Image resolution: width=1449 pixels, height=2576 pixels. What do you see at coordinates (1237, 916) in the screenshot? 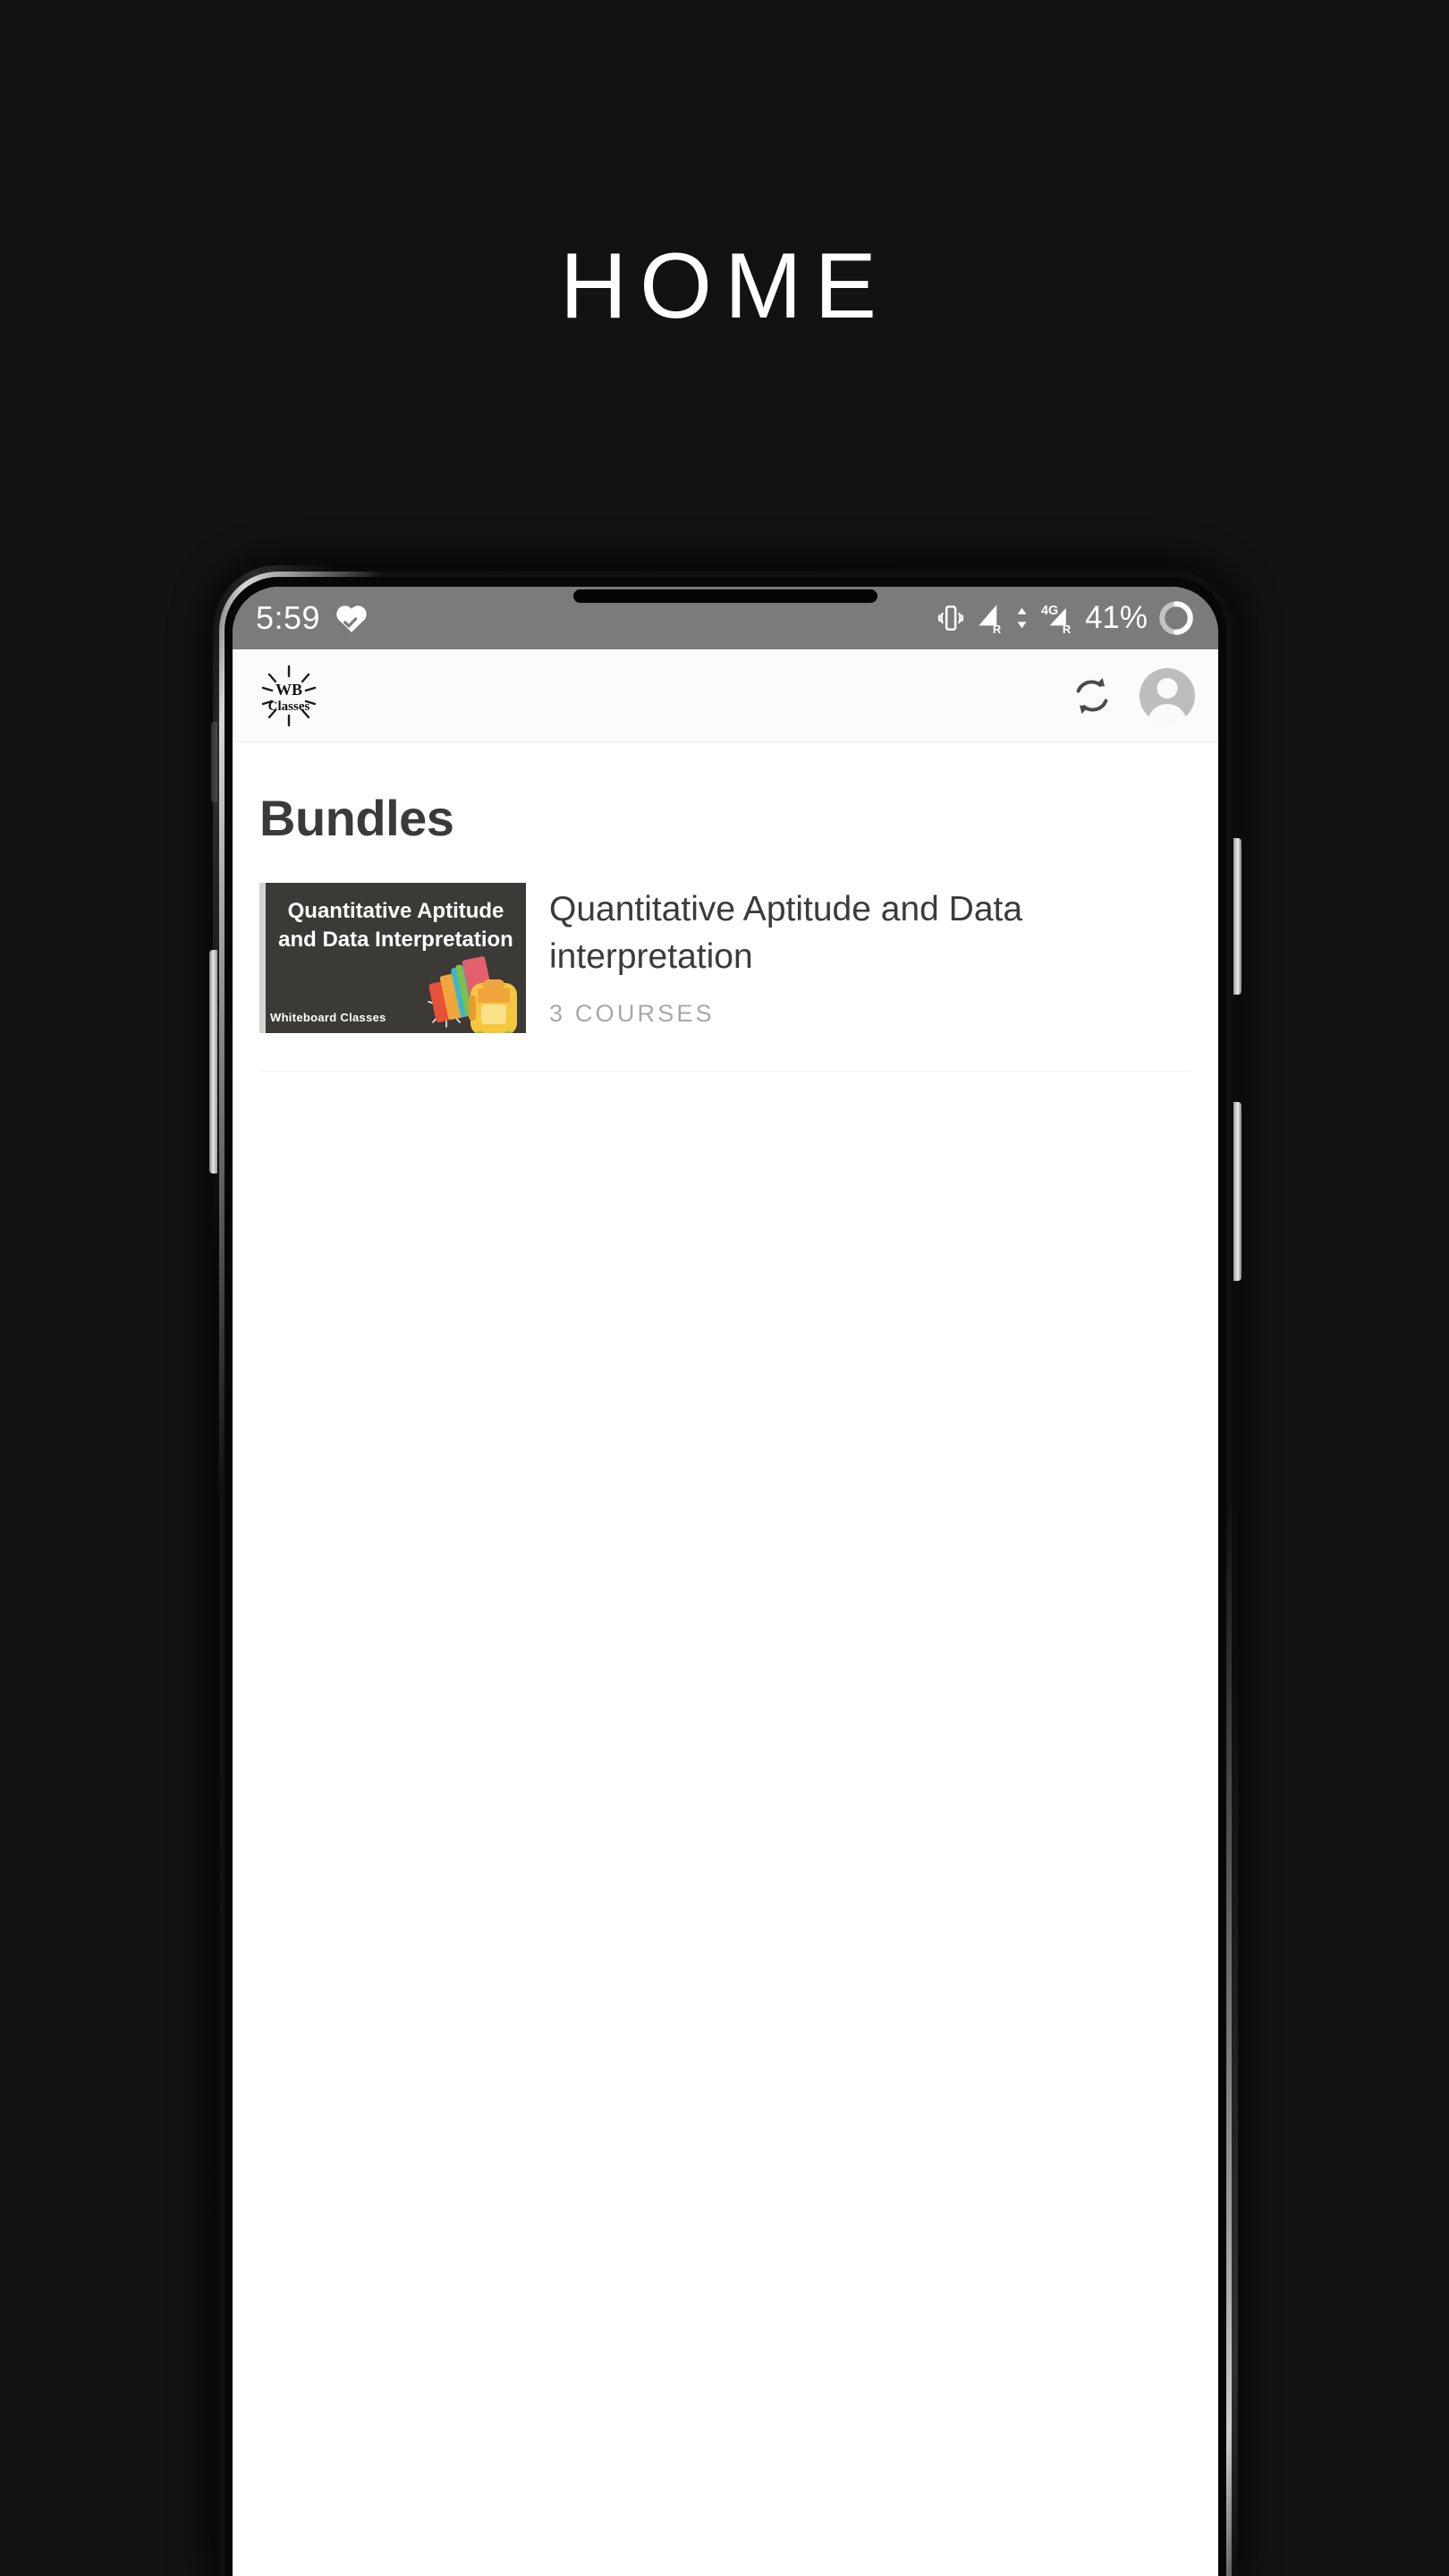
I see `hardware-button-power` at bounding box center [1237, 916].